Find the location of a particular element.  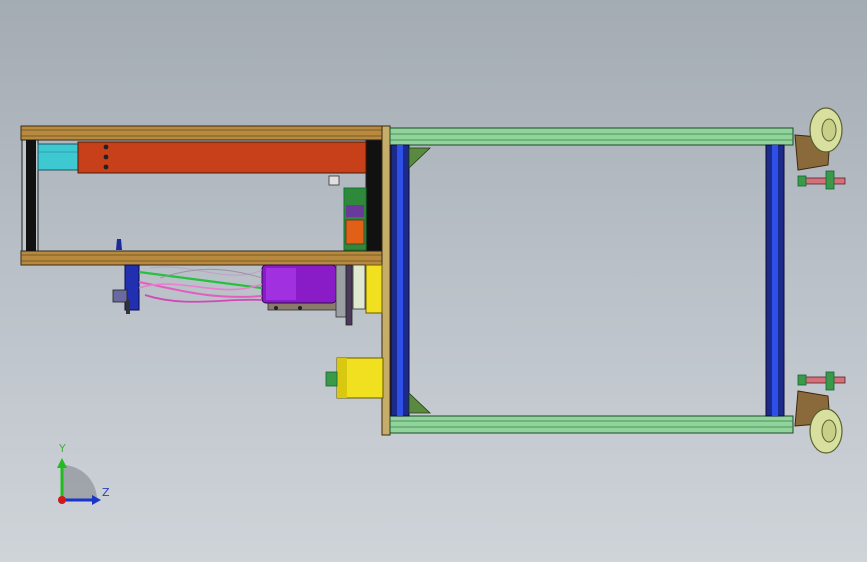

axis-y-label: Y is located at coordinates (62, 448).